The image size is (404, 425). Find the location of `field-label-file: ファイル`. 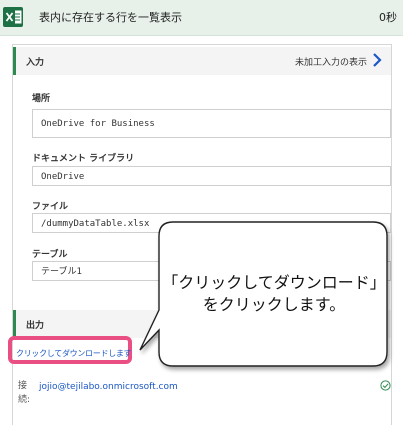

field-label-file: ファイル is located at coordinates (50, 207).